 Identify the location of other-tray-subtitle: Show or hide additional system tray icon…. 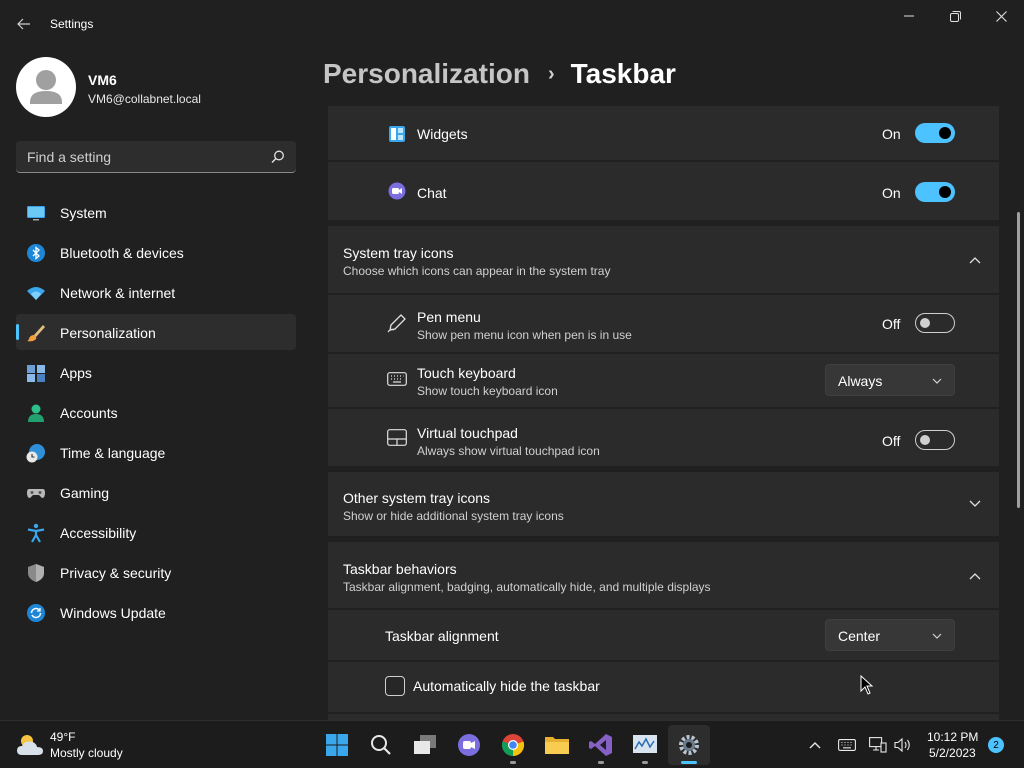
(453, 516).